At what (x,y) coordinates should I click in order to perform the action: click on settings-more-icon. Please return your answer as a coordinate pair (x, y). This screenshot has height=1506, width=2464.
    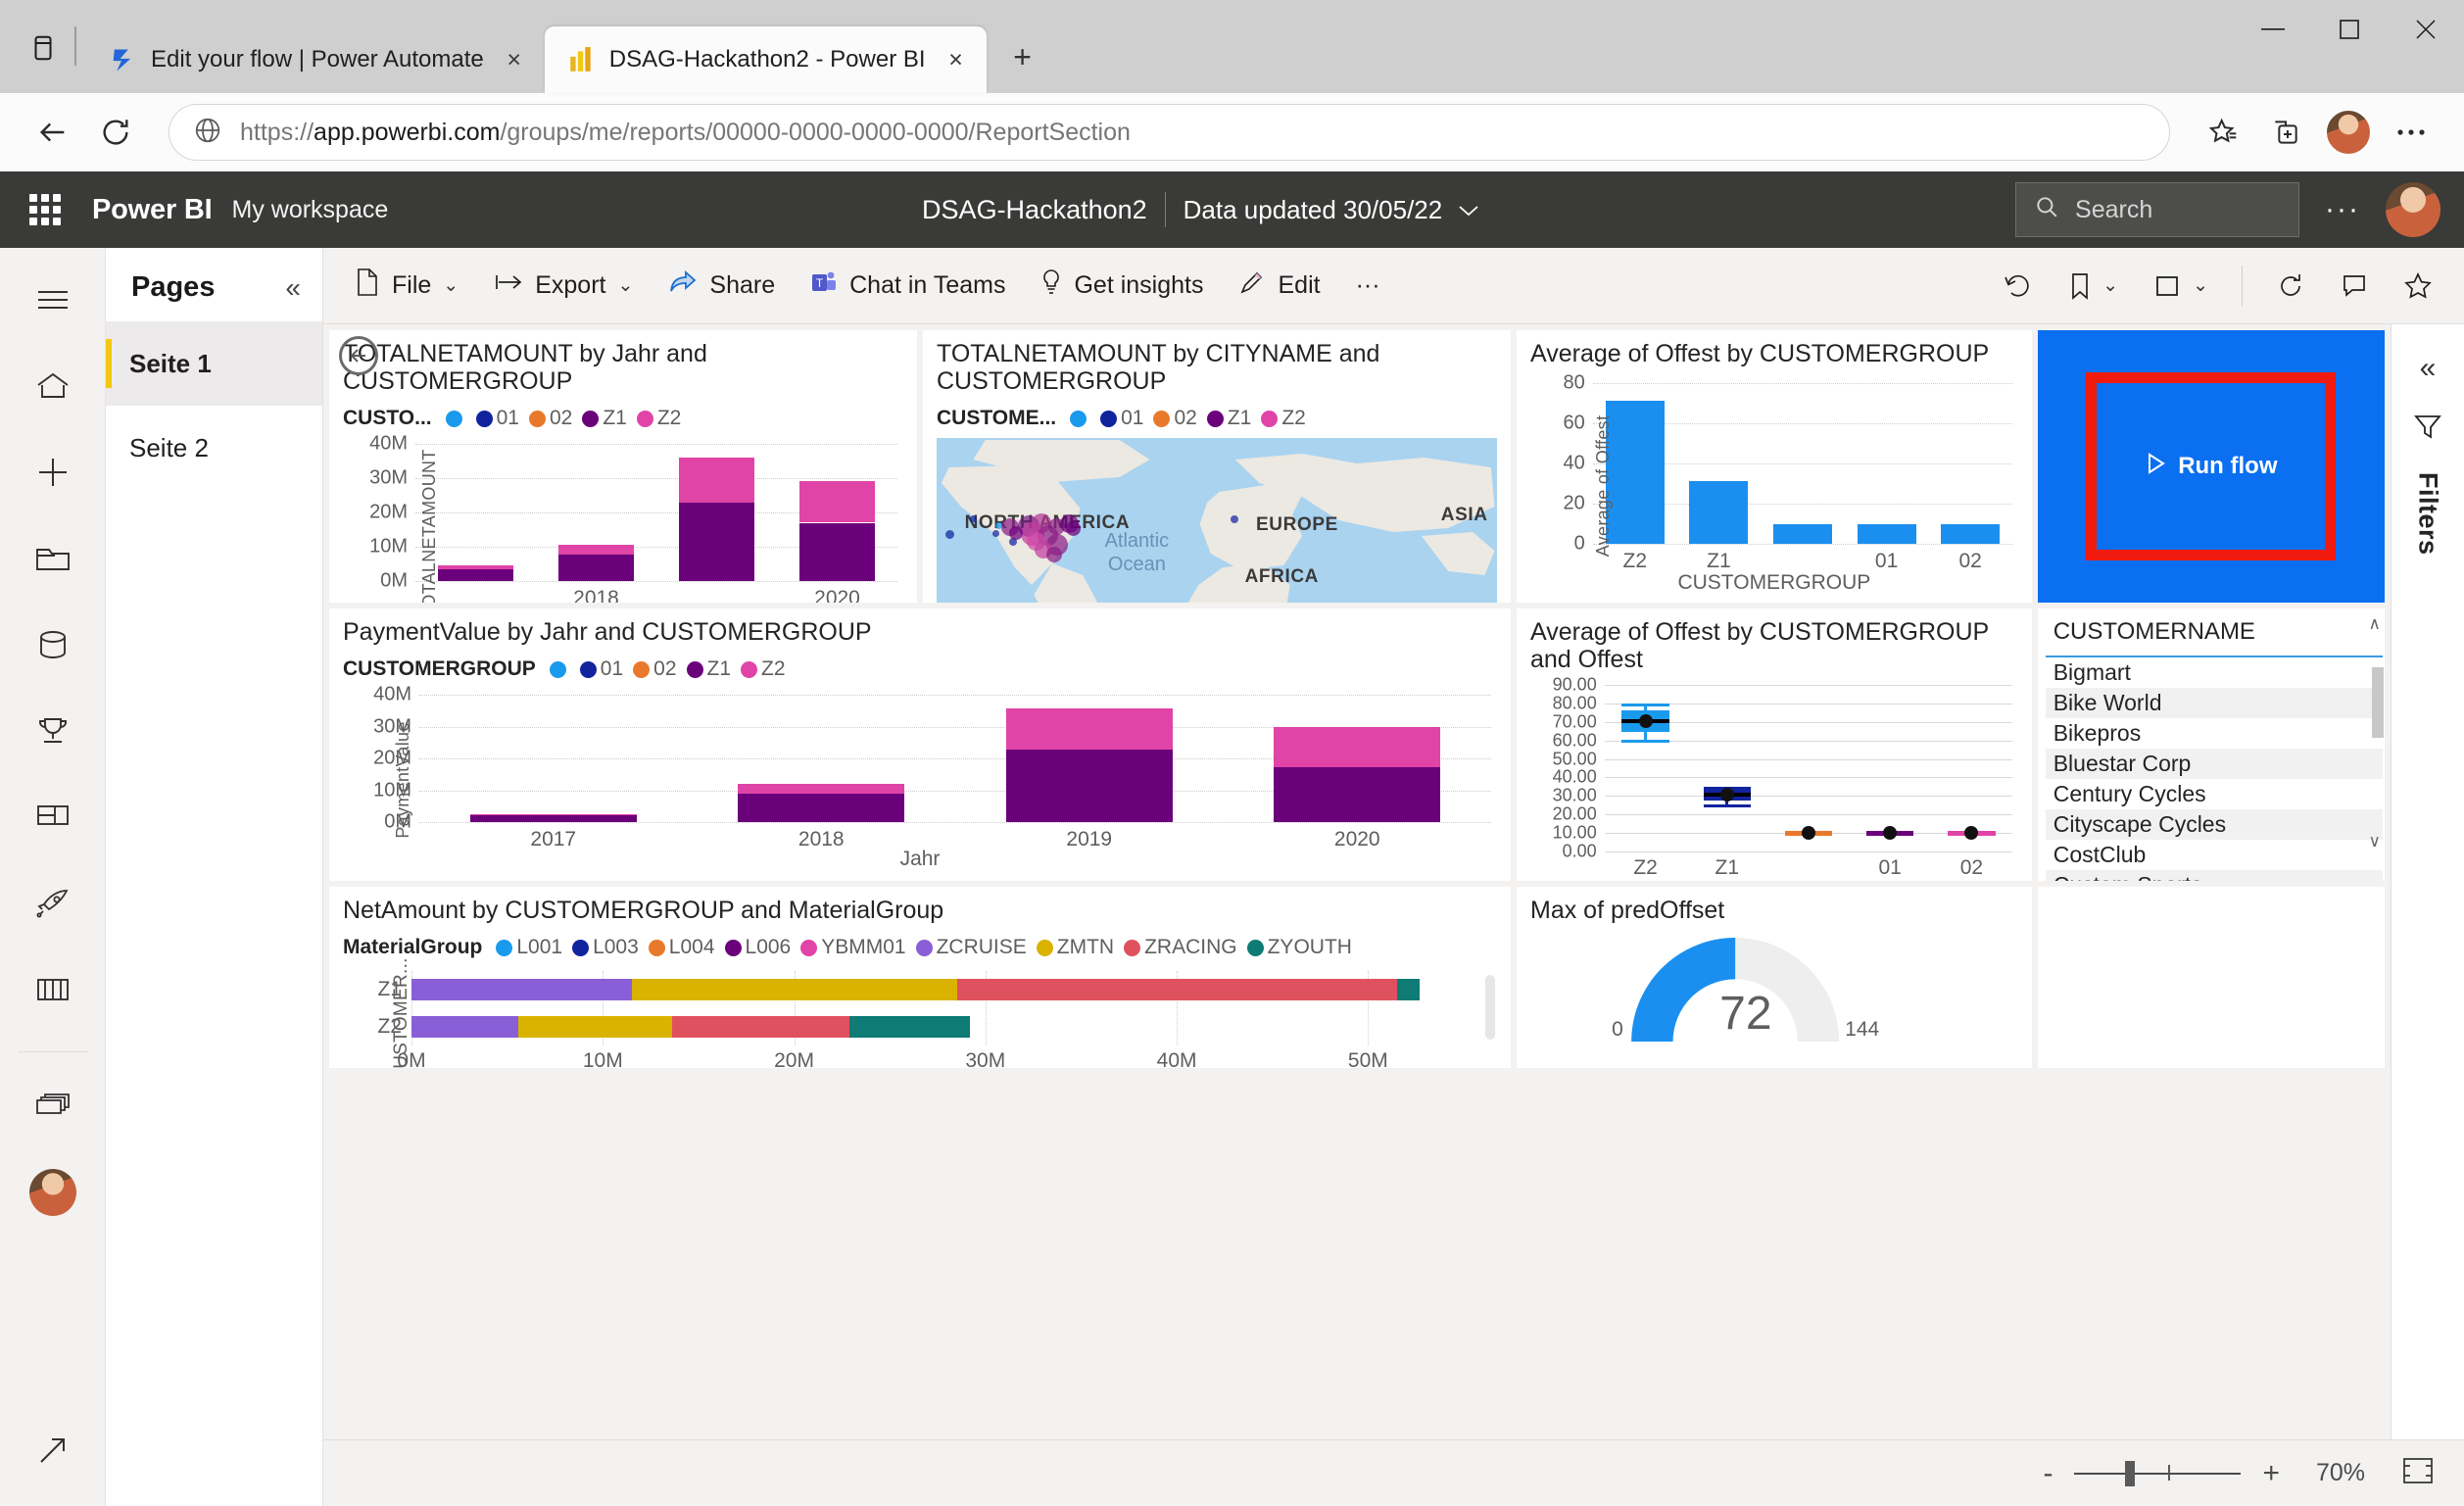
    Looking at the image, I should click on (2412, 132).